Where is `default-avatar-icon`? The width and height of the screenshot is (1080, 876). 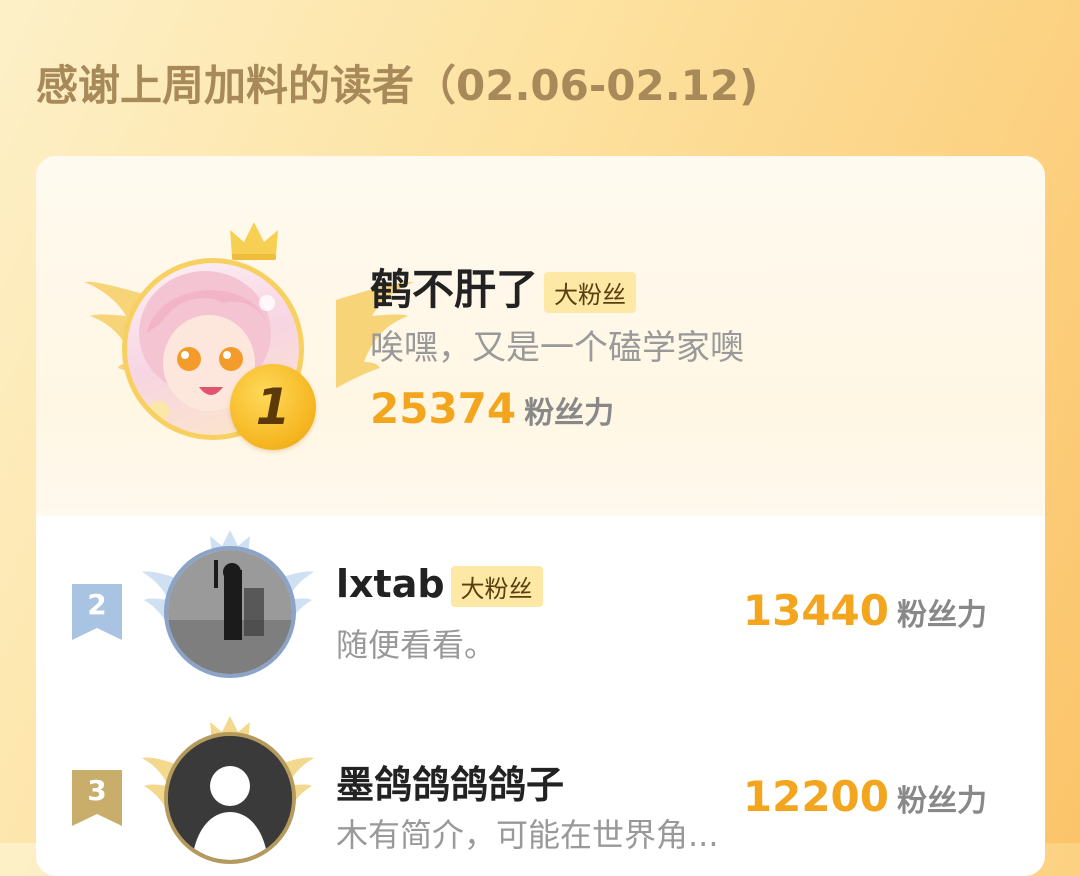 default-avatar-icon is located at coordinates (230, 798).